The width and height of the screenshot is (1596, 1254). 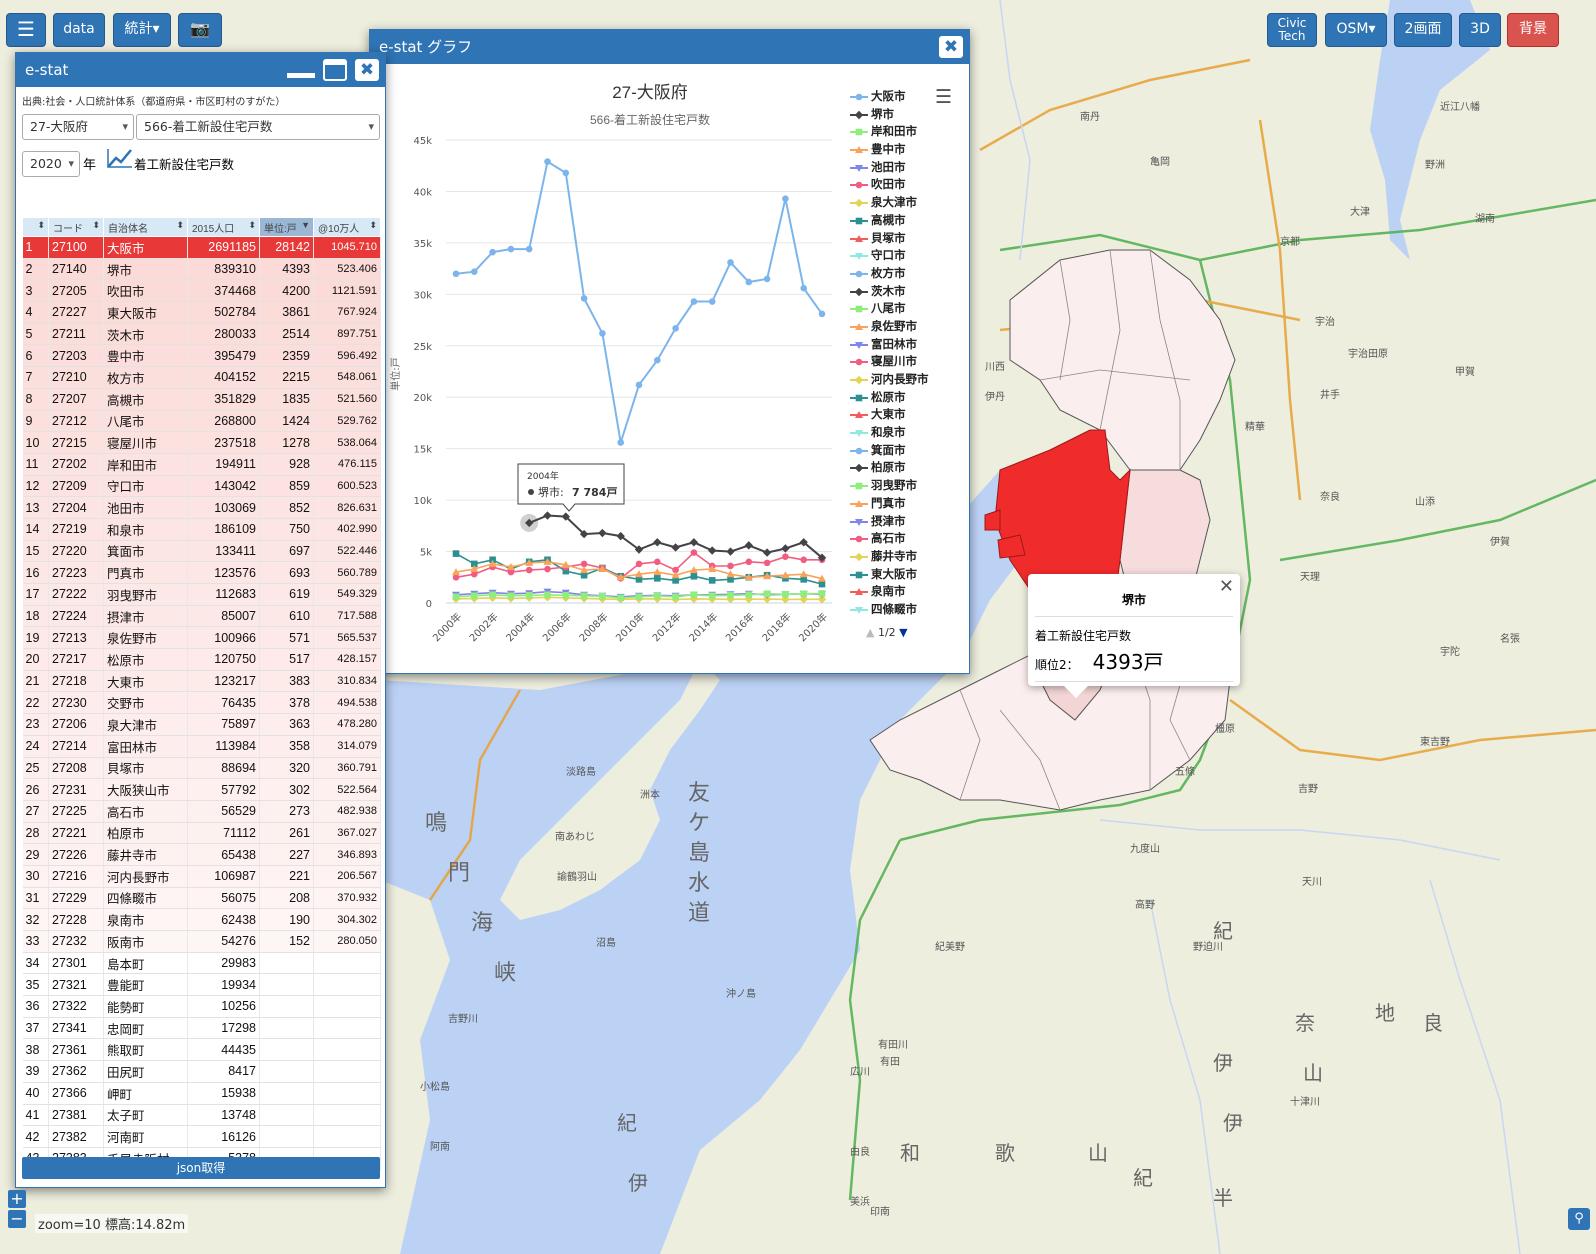 What do you see at coordinates (676, 536) in the screenshot?
I see `series-堺市` at bounding box center [676, 536].